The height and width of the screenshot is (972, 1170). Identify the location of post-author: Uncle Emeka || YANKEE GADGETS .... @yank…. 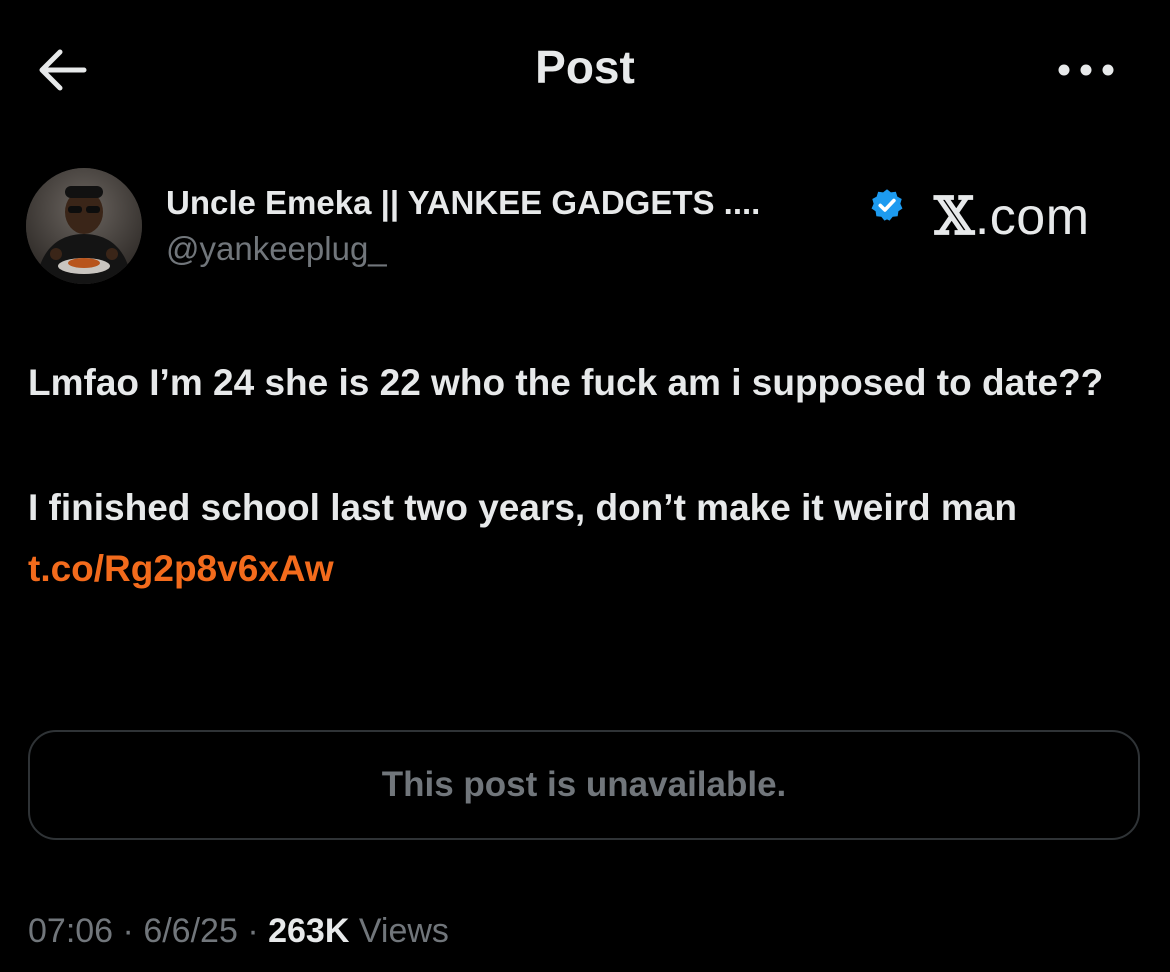
(586, 228).